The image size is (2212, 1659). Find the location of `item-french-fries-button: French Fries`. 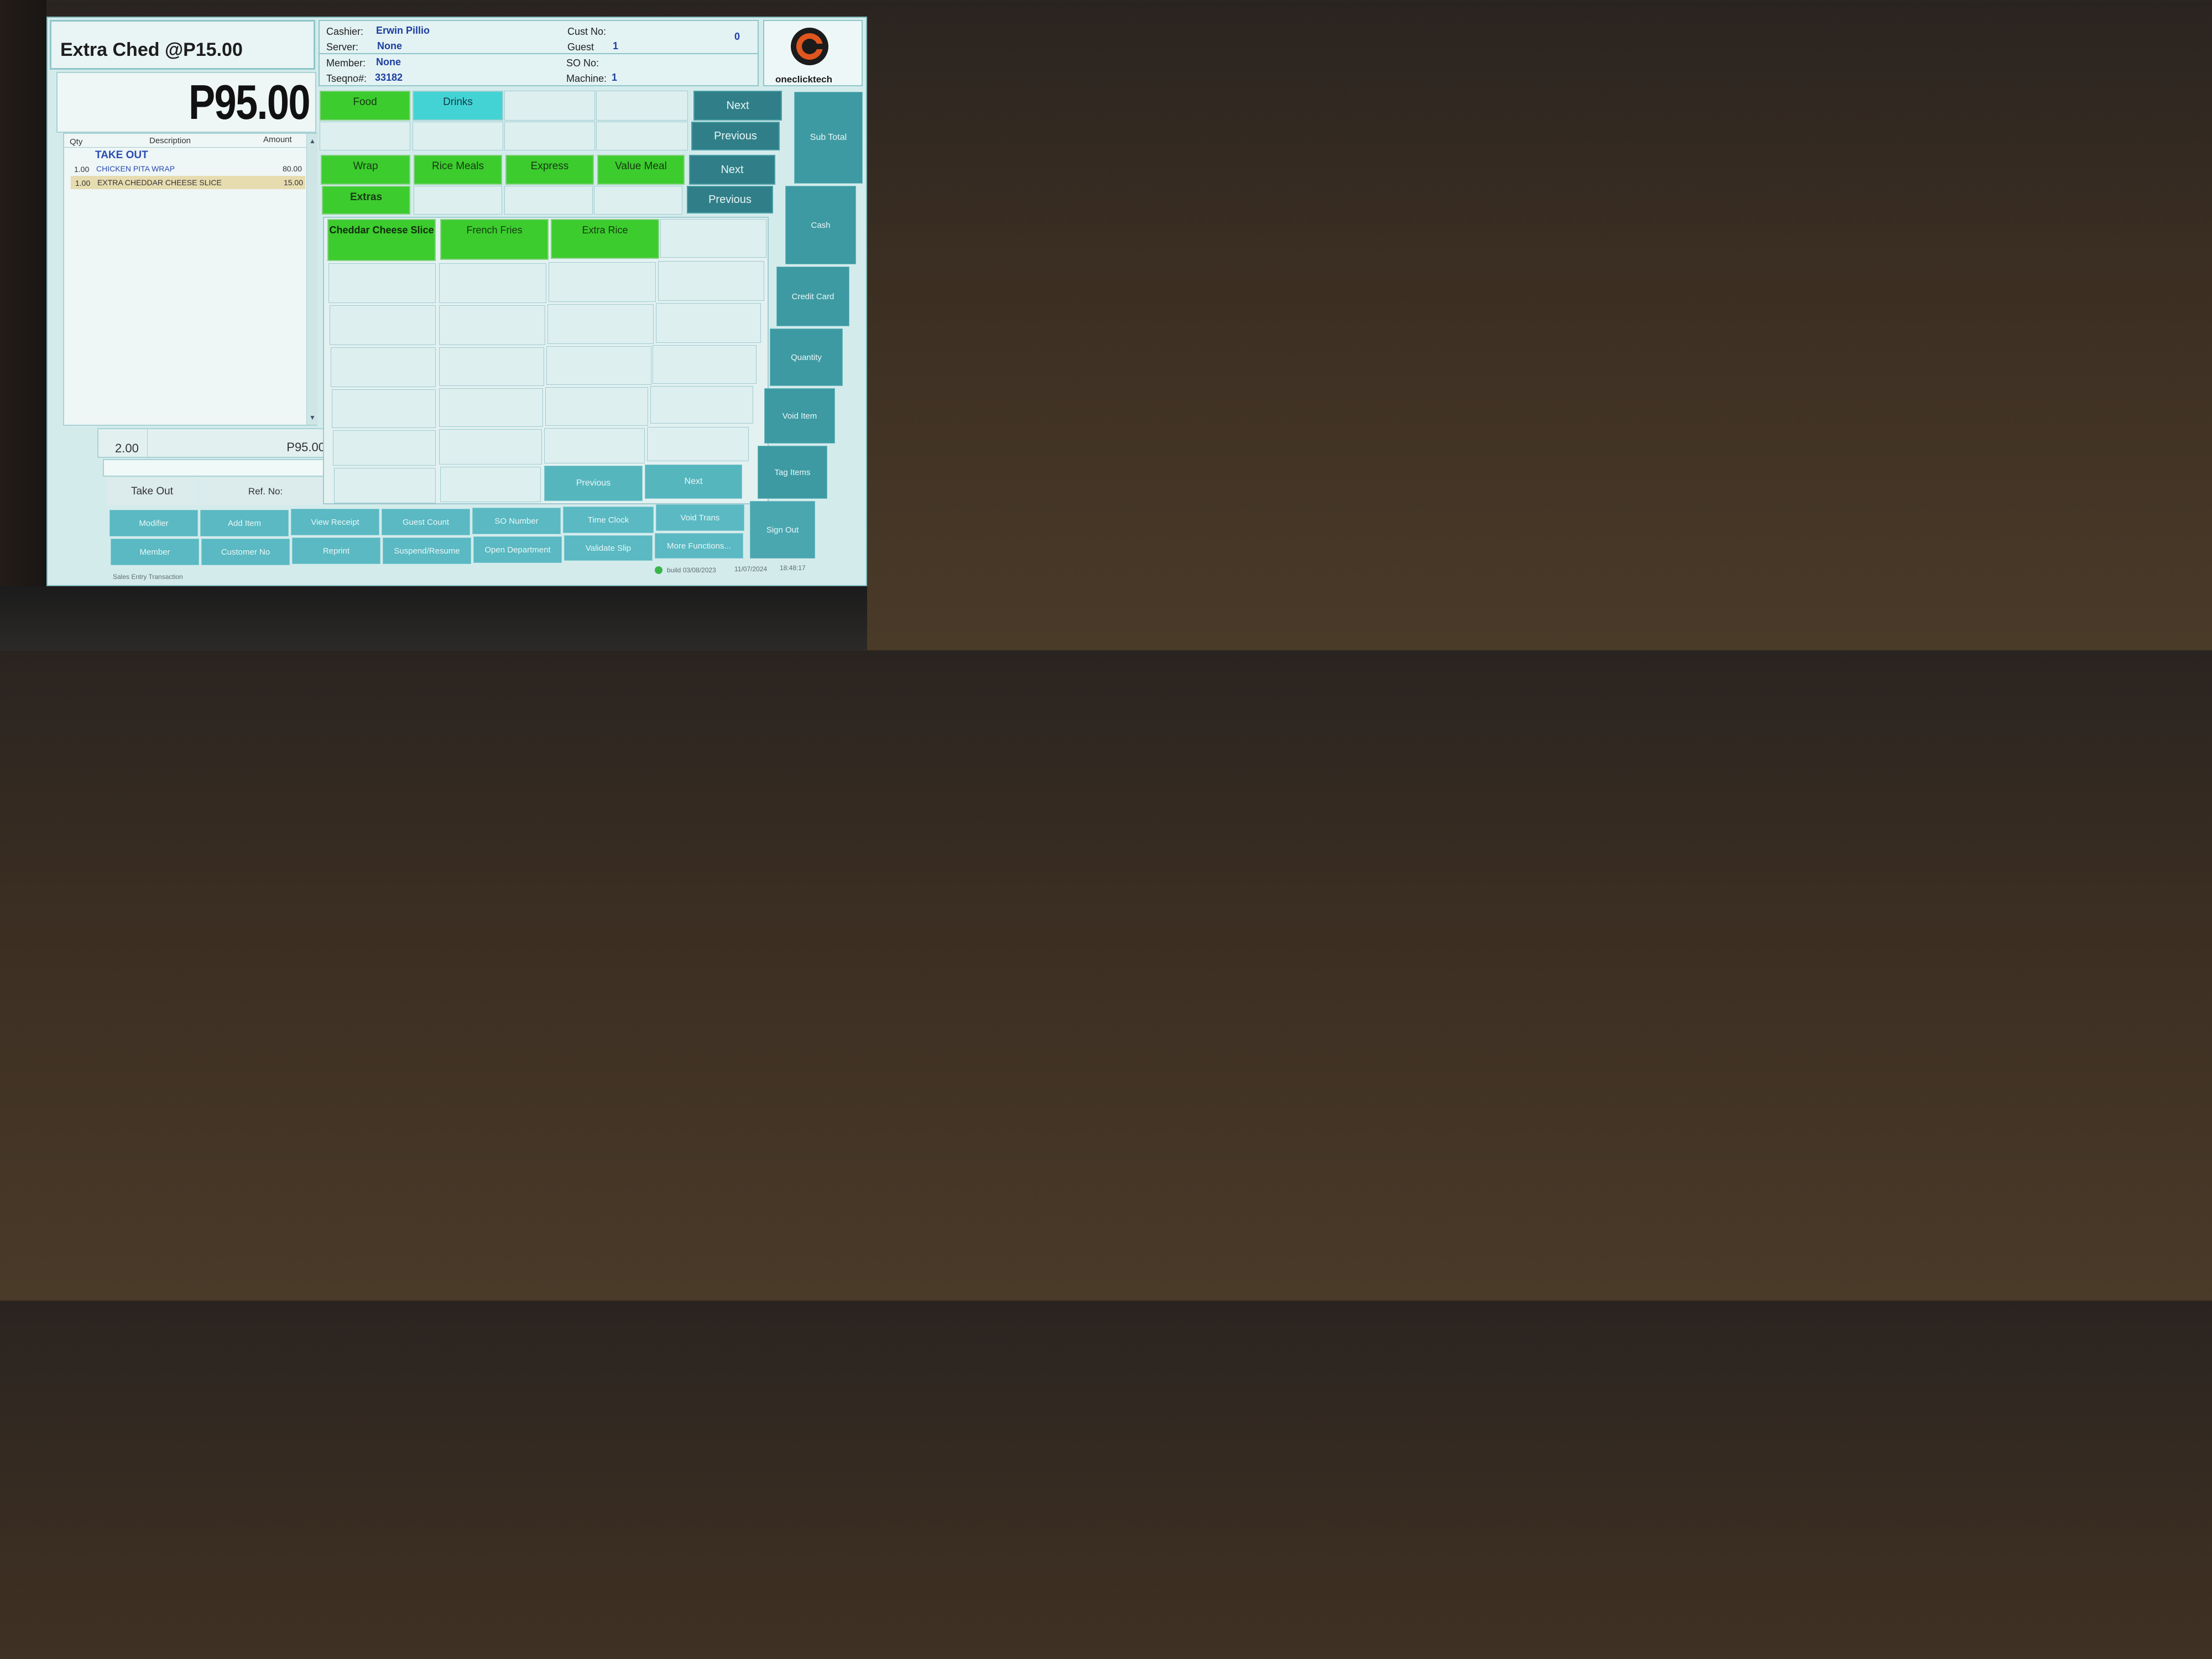

item-french-fries-button: French Fries is located at coordinates (495, 240).